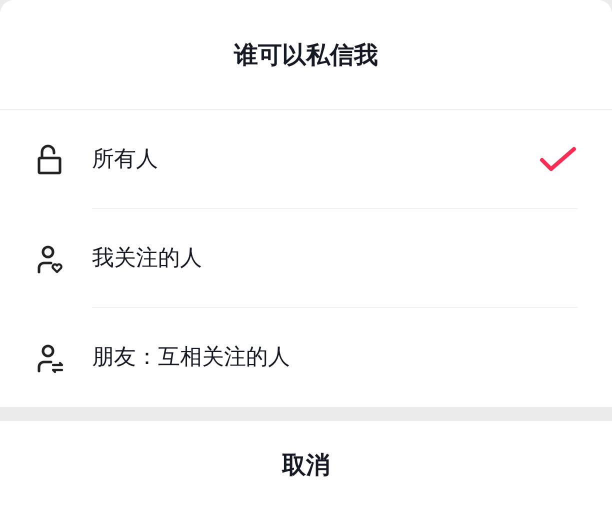 The image size is (612, 508). Describe the element at coordinates (147, 258) in the screenshot. I see `option-label: 我关注的人` at that location.